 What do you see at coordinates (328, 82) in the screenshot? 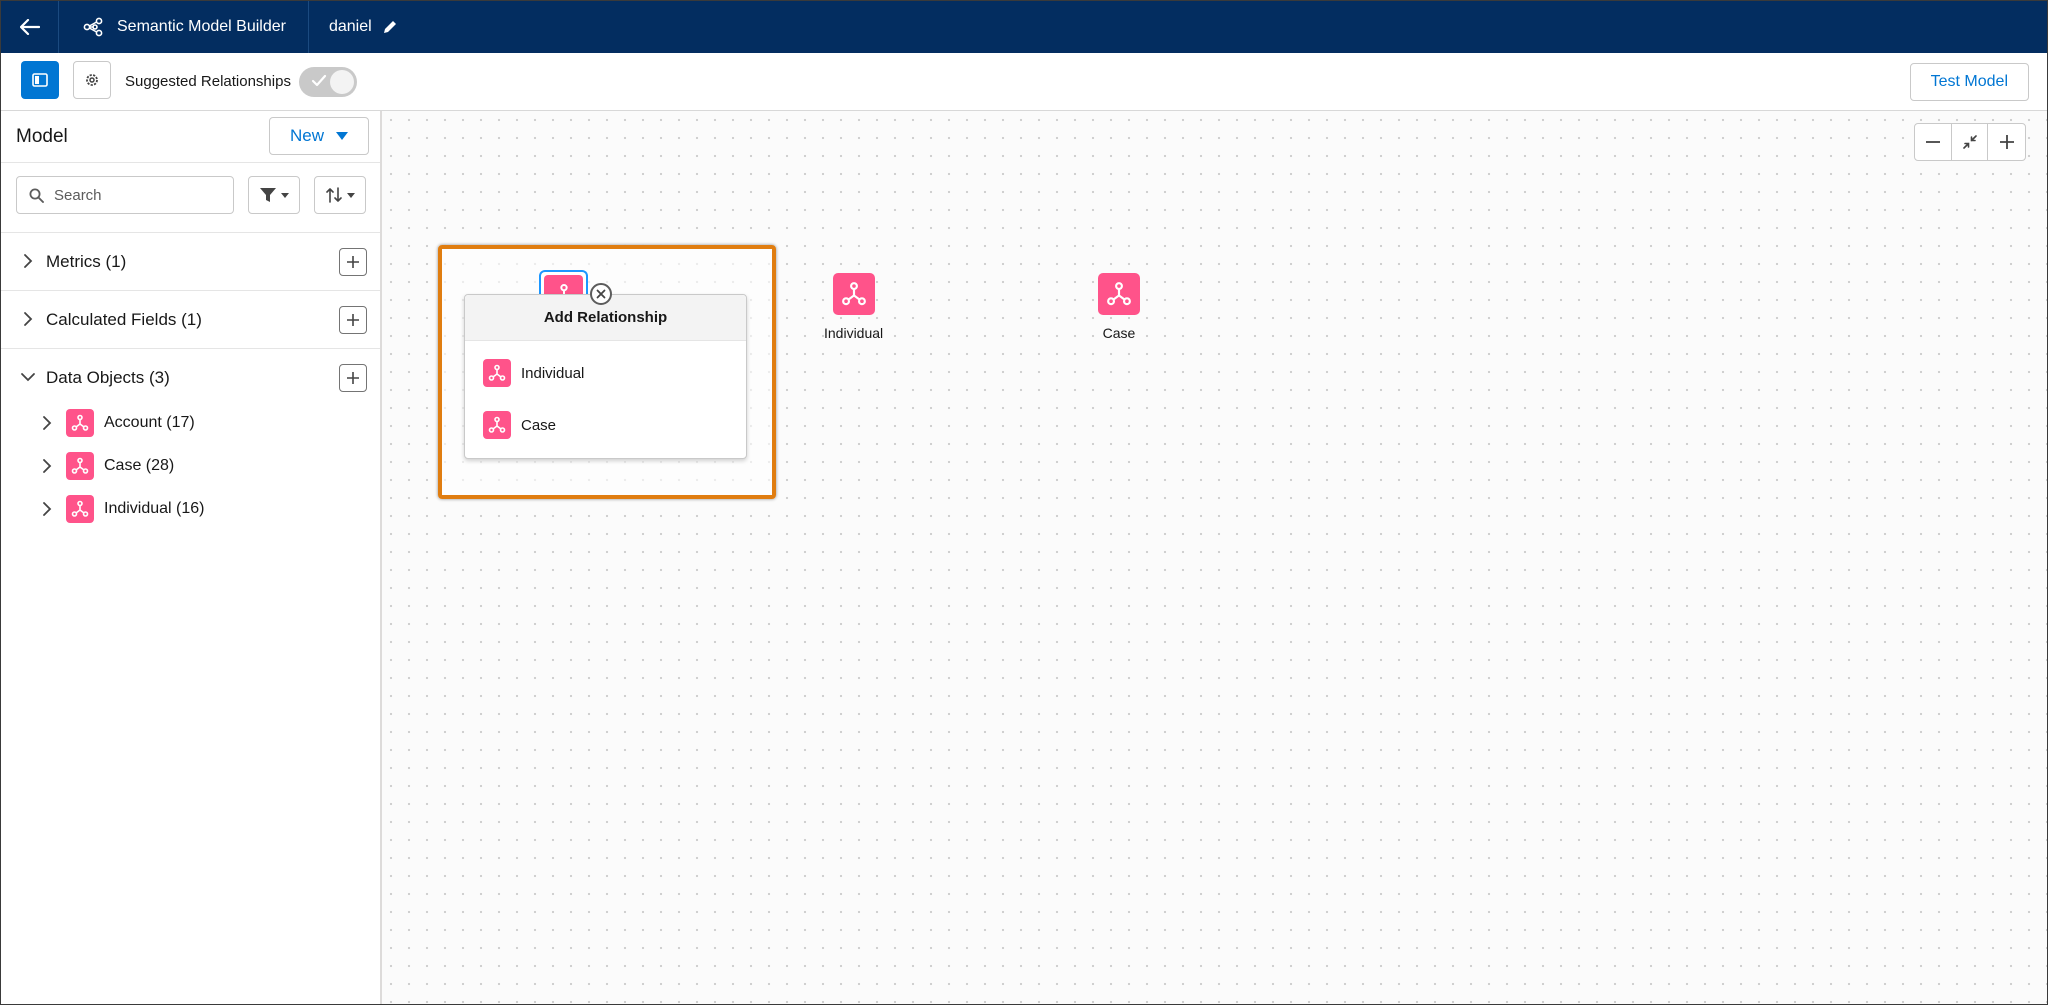
I see `suggested-relationships-toggle` at bounding box center [328, 82].